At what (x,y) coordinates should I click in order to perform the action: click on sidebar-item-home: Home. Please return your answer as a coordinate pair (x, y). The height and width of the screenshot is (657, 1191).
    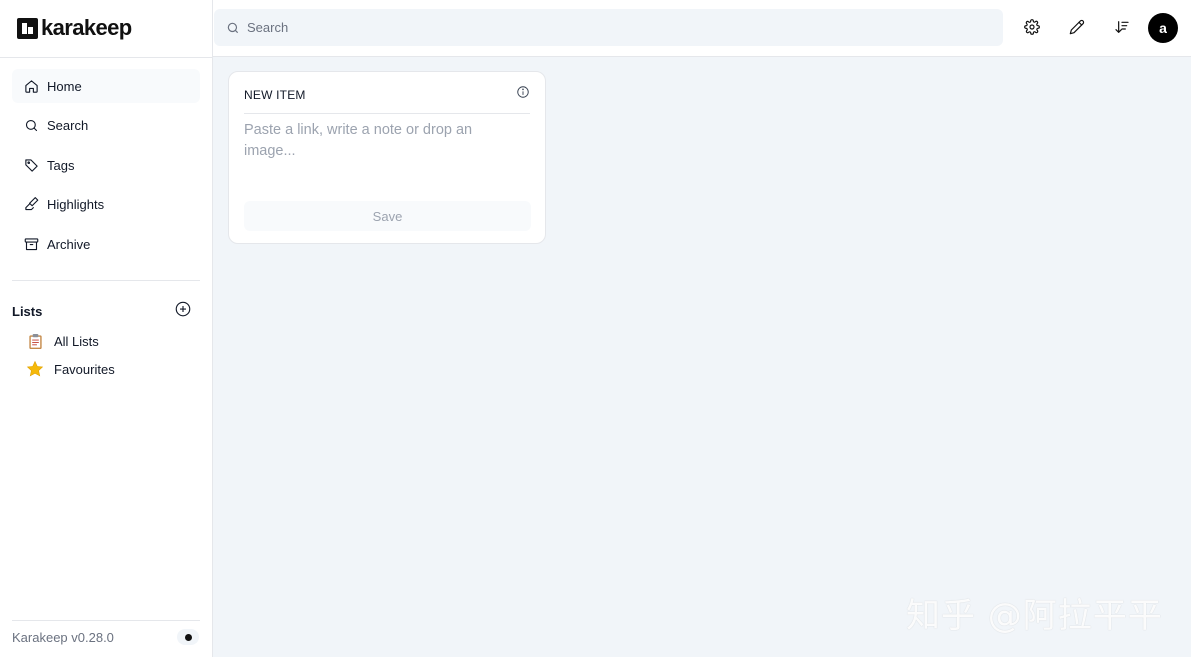
    Looking at the image, I should click on (106, 86).